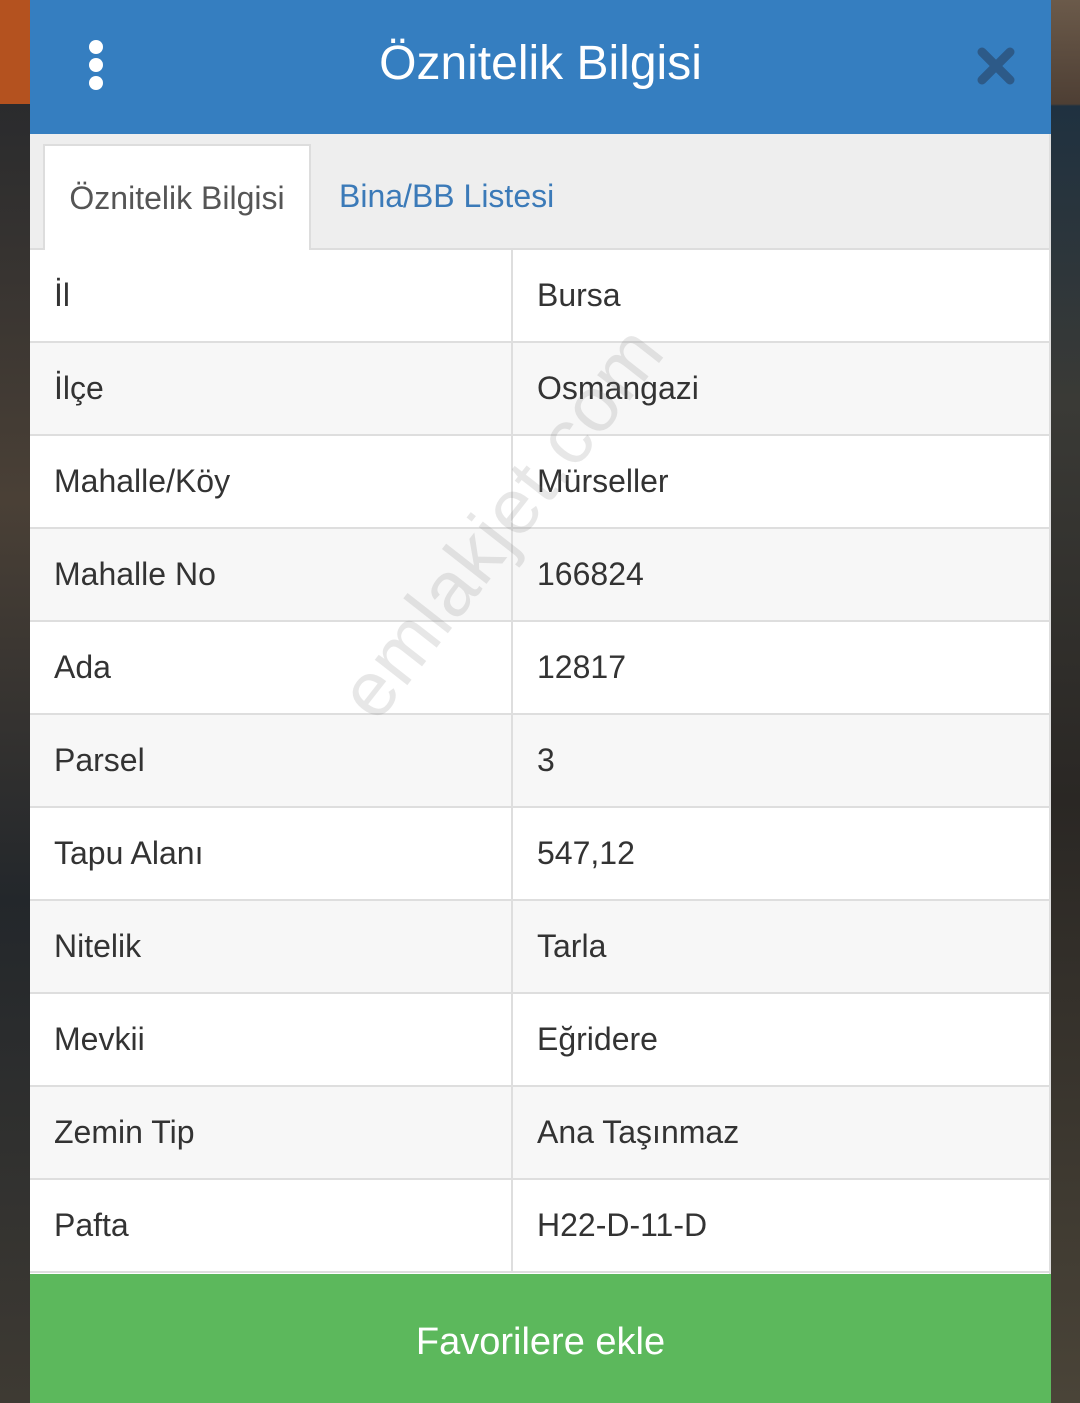 Image resolution: width=1080 pixels, height=1403 pixels. I want to click on table-row: Zemin Tip Ana Taşınmaz, so click(539, 1133).